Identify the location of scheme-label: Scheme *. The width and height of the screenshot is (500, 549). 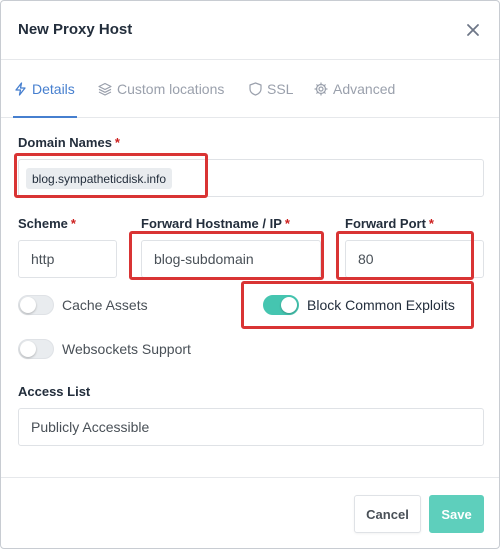
(47, 223).